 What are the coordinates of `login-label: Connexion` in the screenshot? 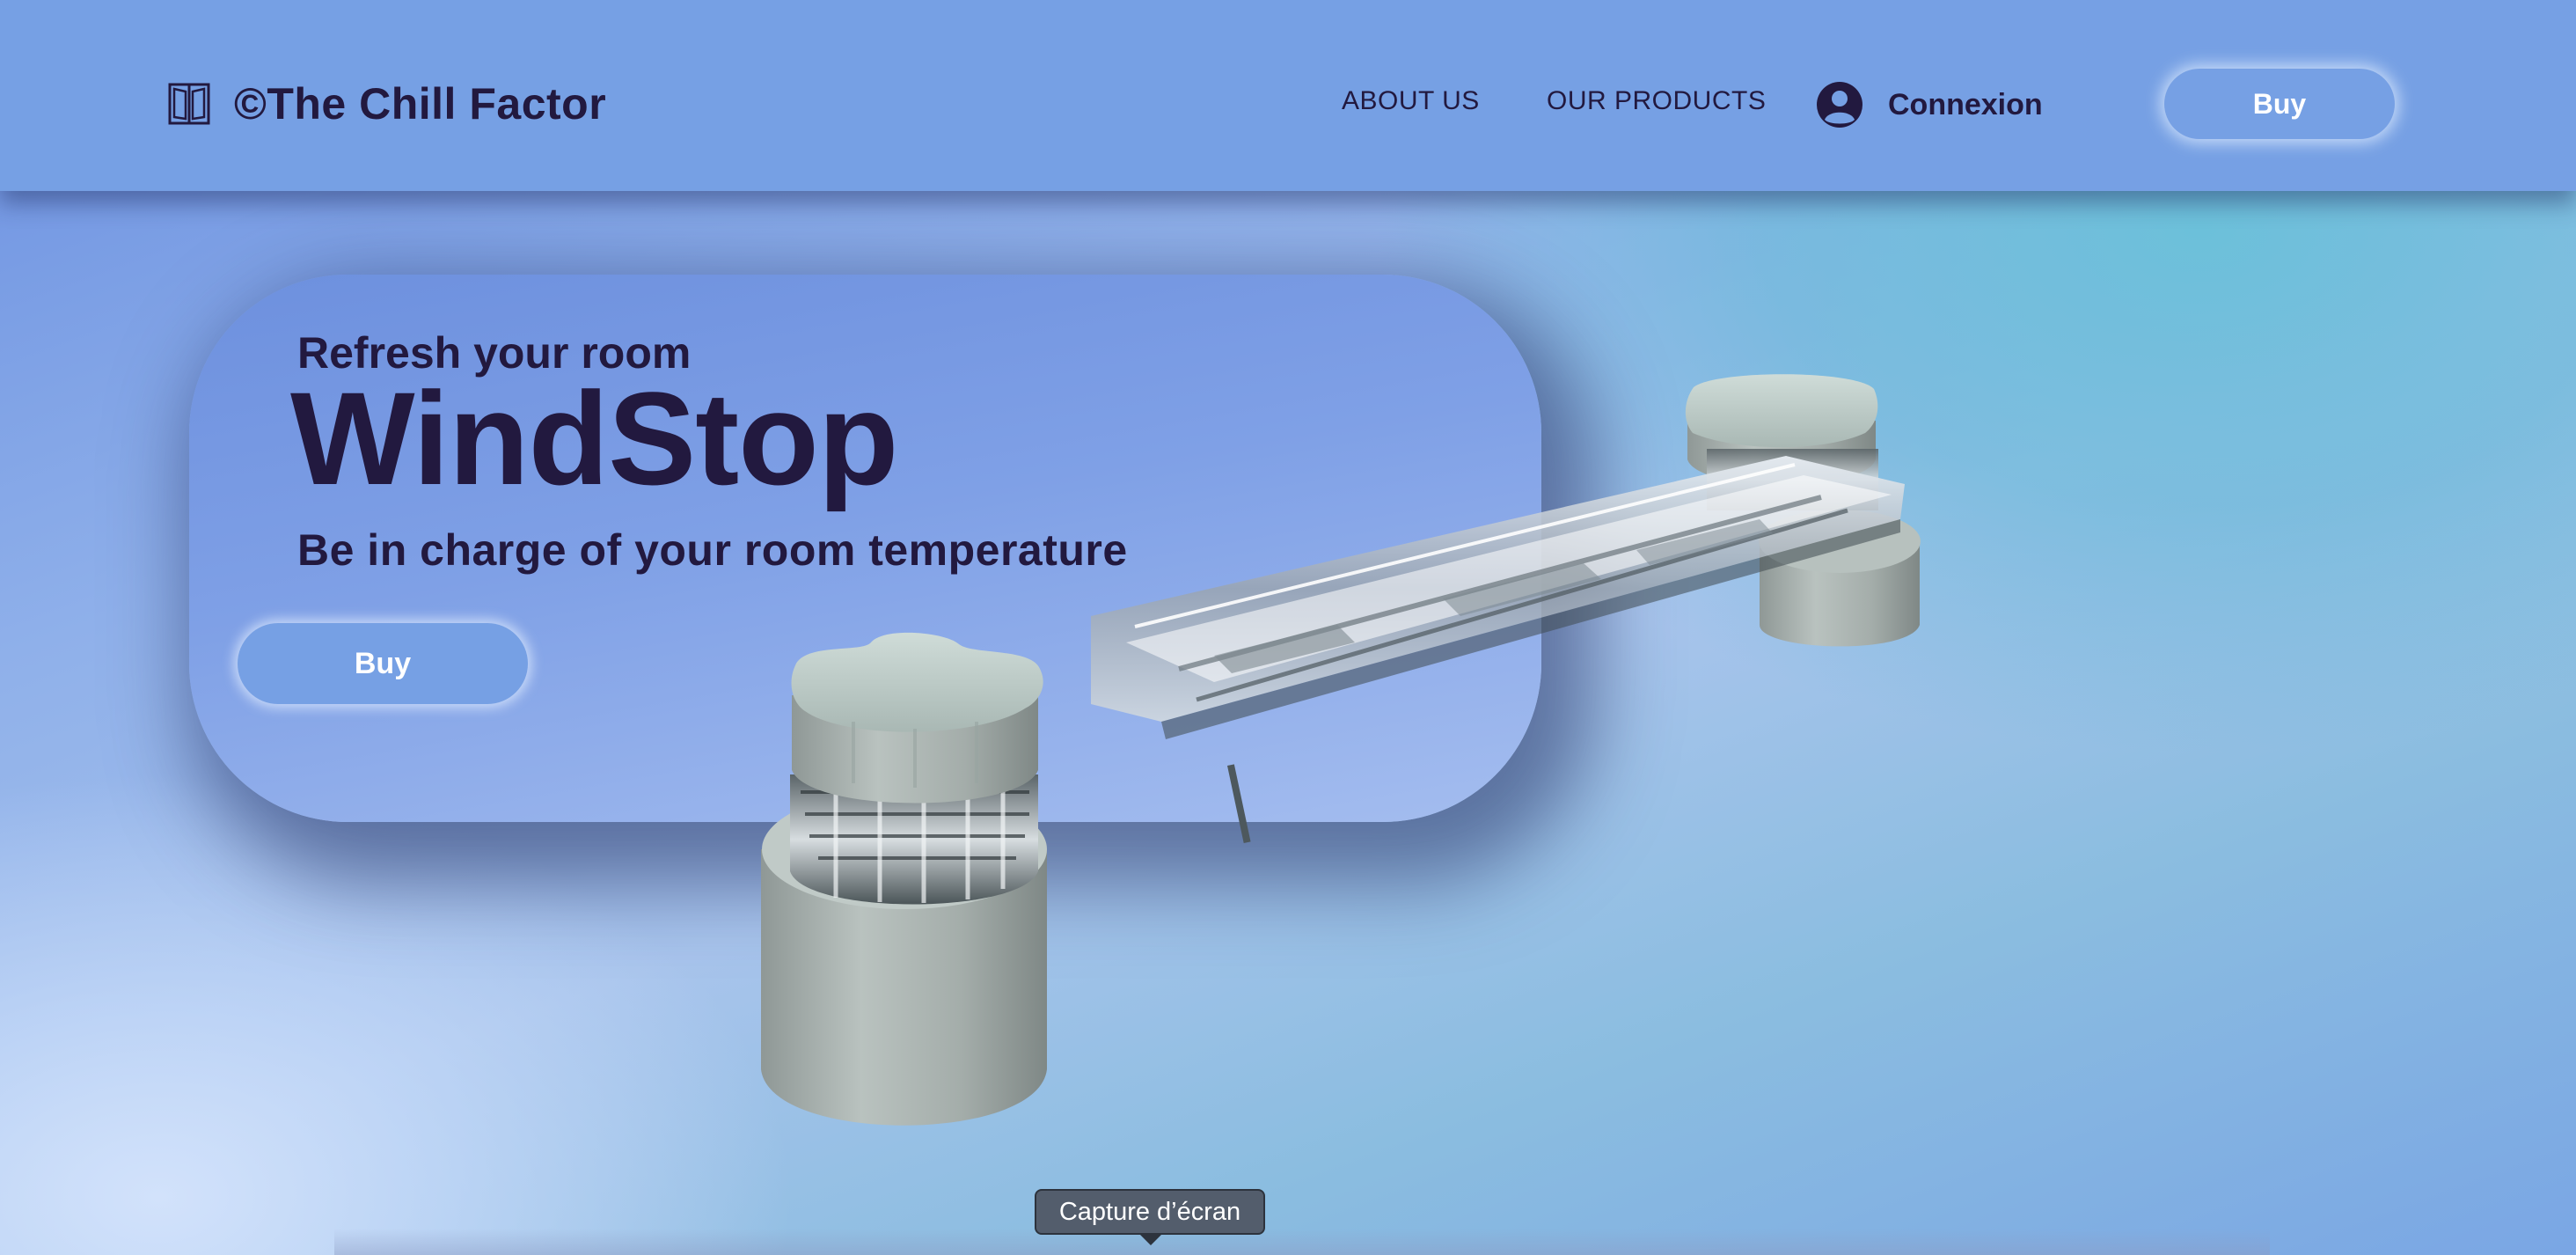 It's located at (1965, 104).